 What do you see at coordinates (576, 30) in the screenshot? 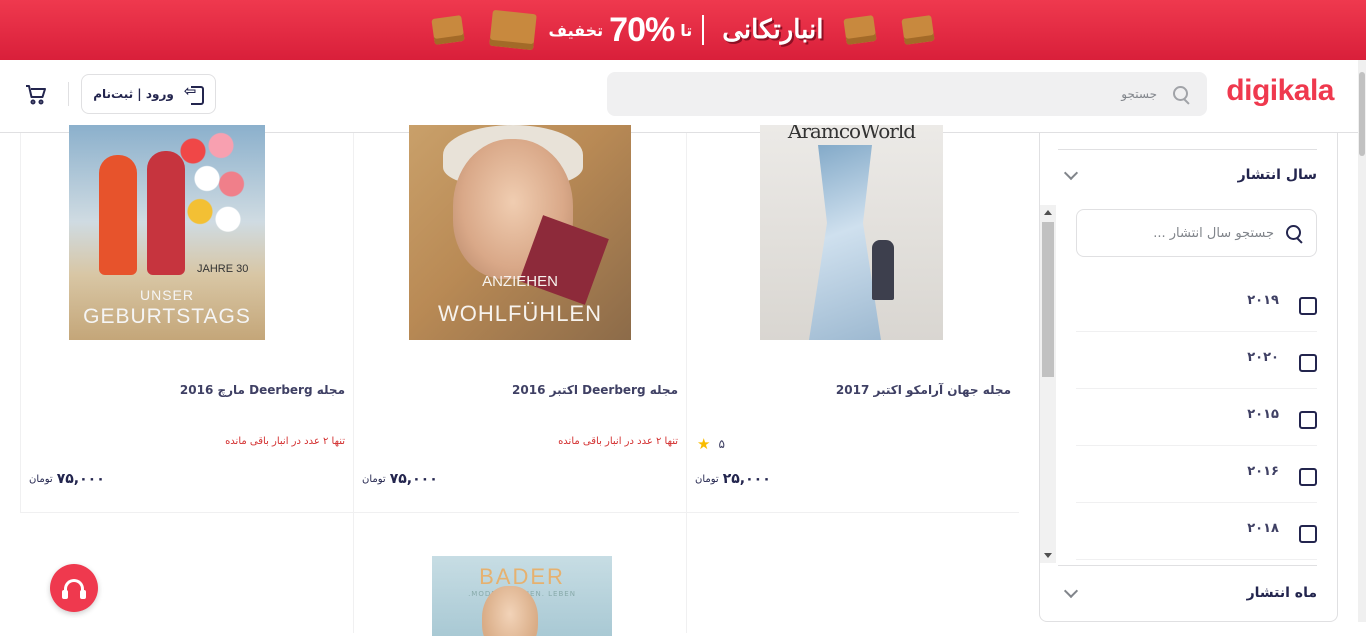
I see `banner-discount-text: تخفیف` at bounding box center [576, 30].